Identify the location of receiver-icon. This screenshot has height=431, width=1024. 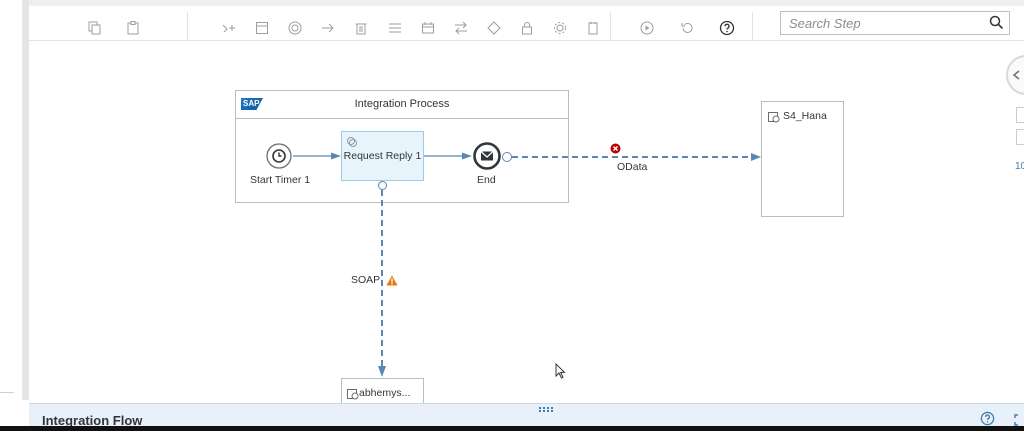
(774, 119).